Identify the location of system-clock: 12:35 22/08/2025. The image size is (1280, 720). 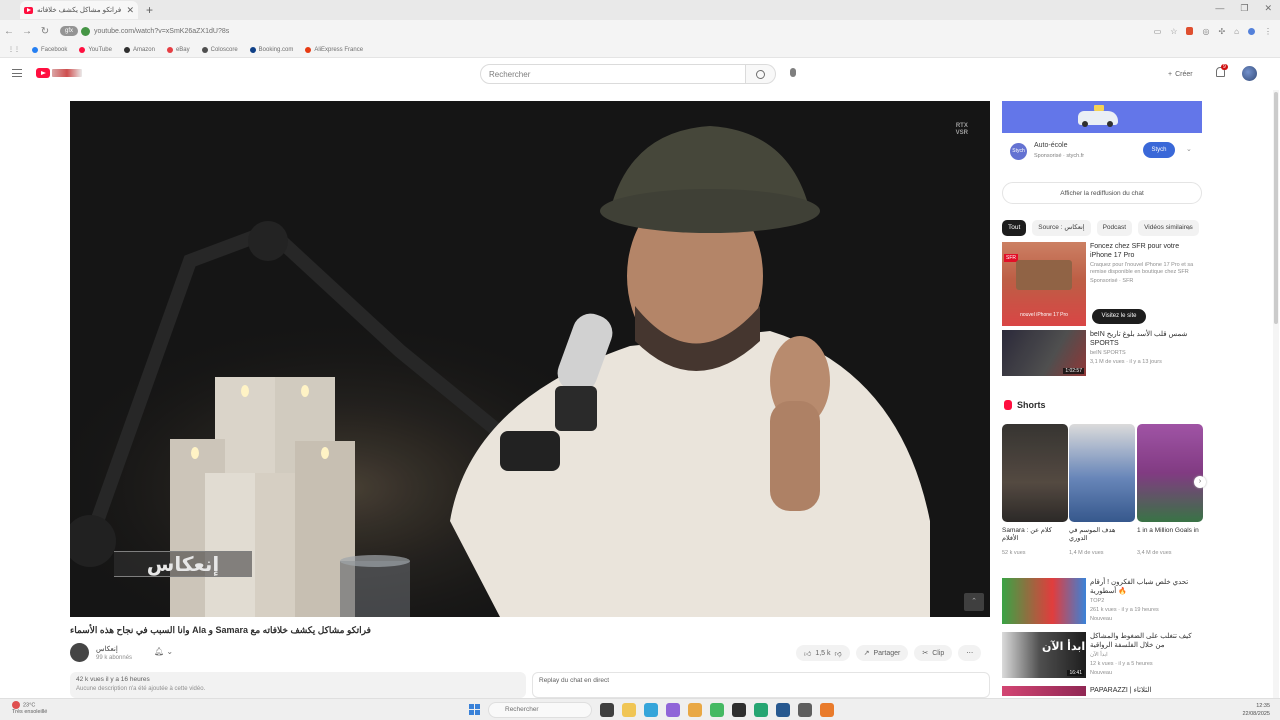
(1256, 710).